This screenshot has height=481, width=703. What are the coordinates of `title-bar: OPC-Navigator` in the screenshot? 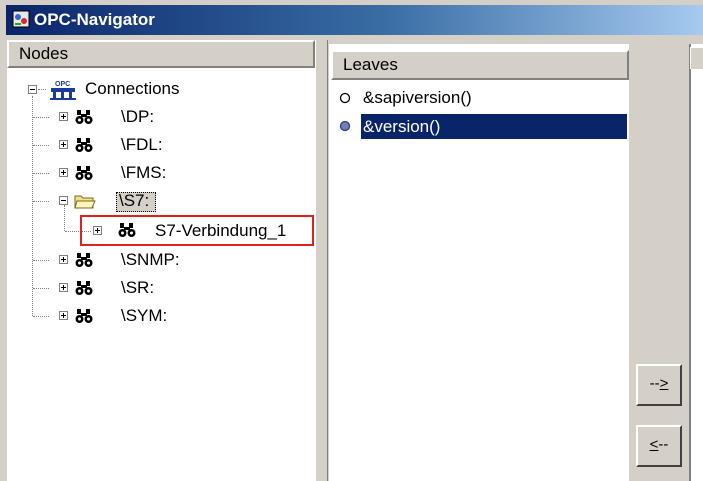 It's located at (354, 20).